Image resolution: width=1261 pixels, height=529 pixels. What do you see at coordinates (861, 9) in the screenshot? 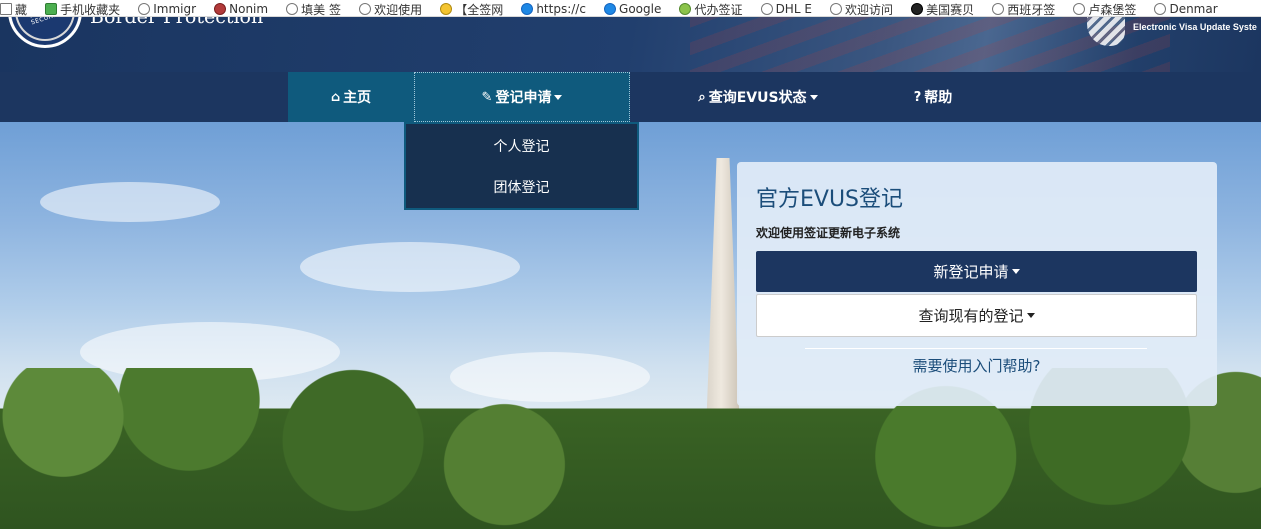
I see `bookmark-item: 欢迎访问` at bounding box center [861, 9].